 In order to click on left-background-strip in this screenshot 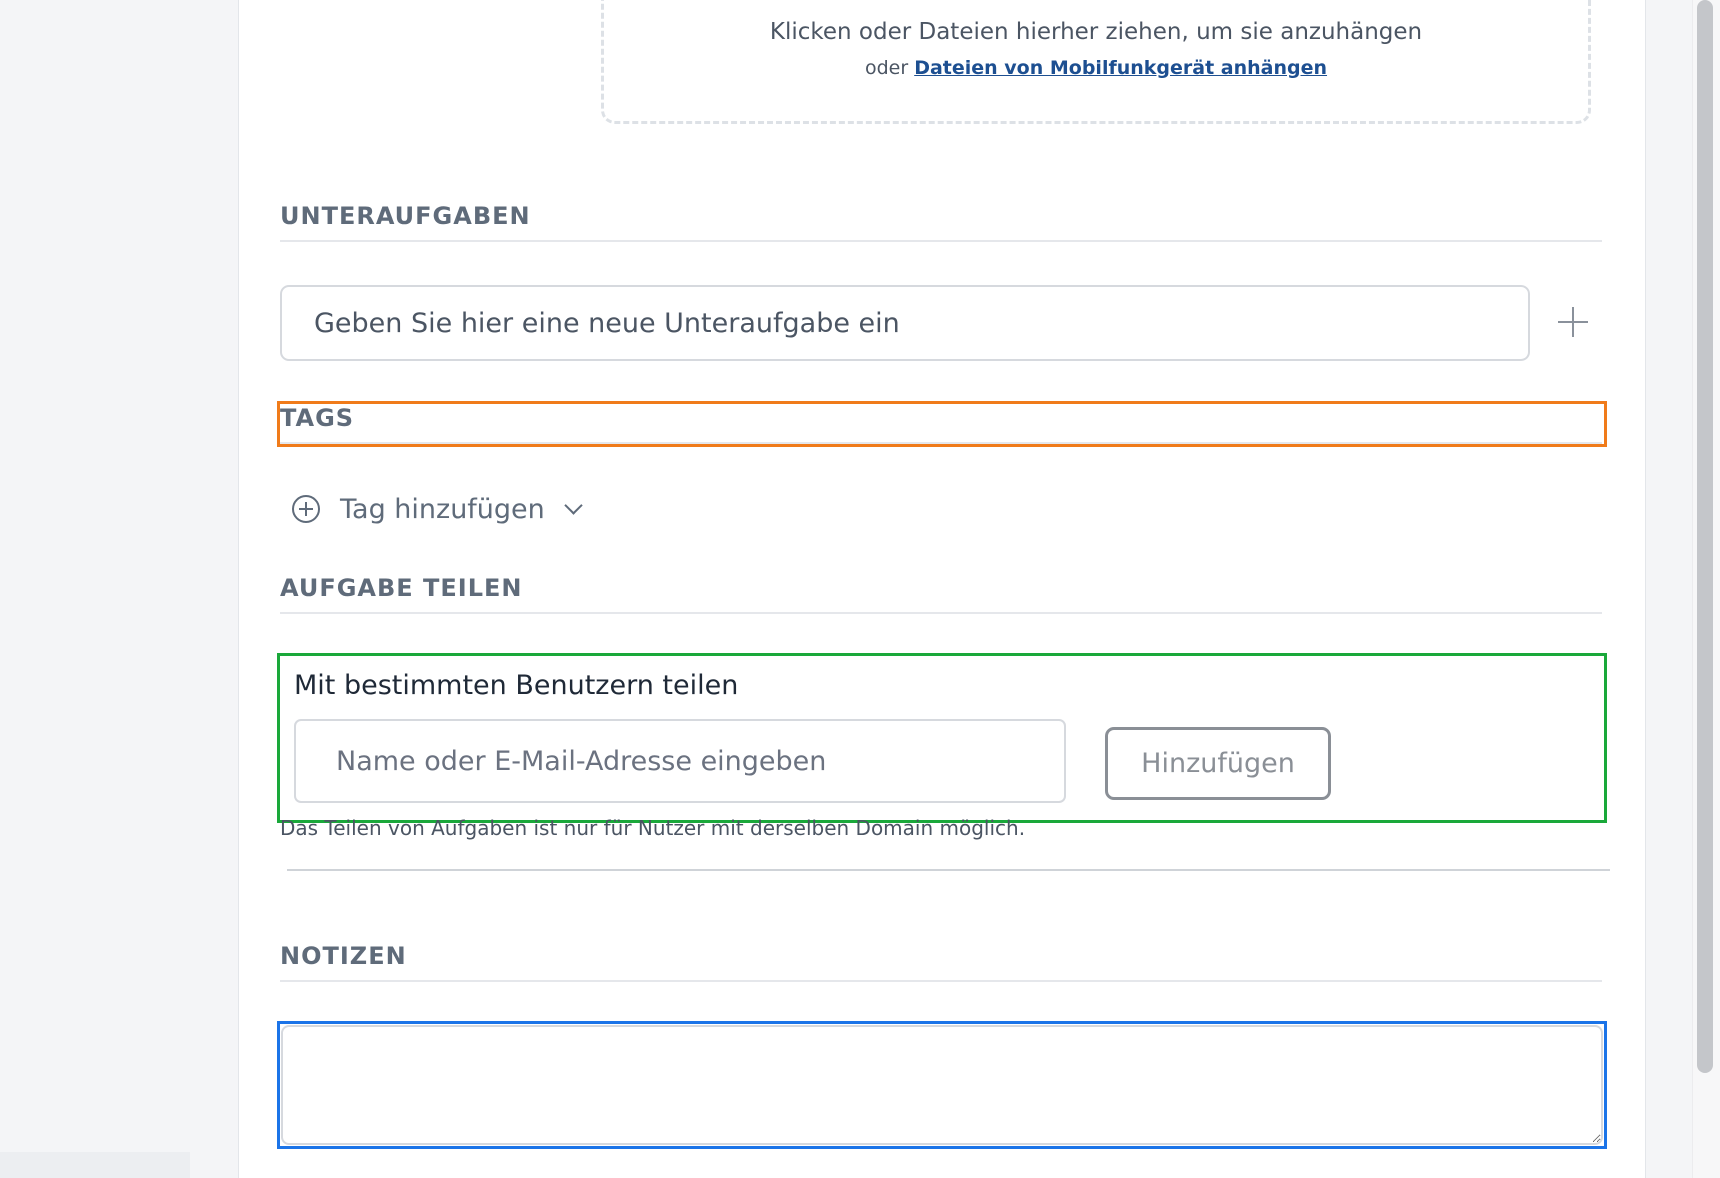, I will do `click(95, 1165)`.